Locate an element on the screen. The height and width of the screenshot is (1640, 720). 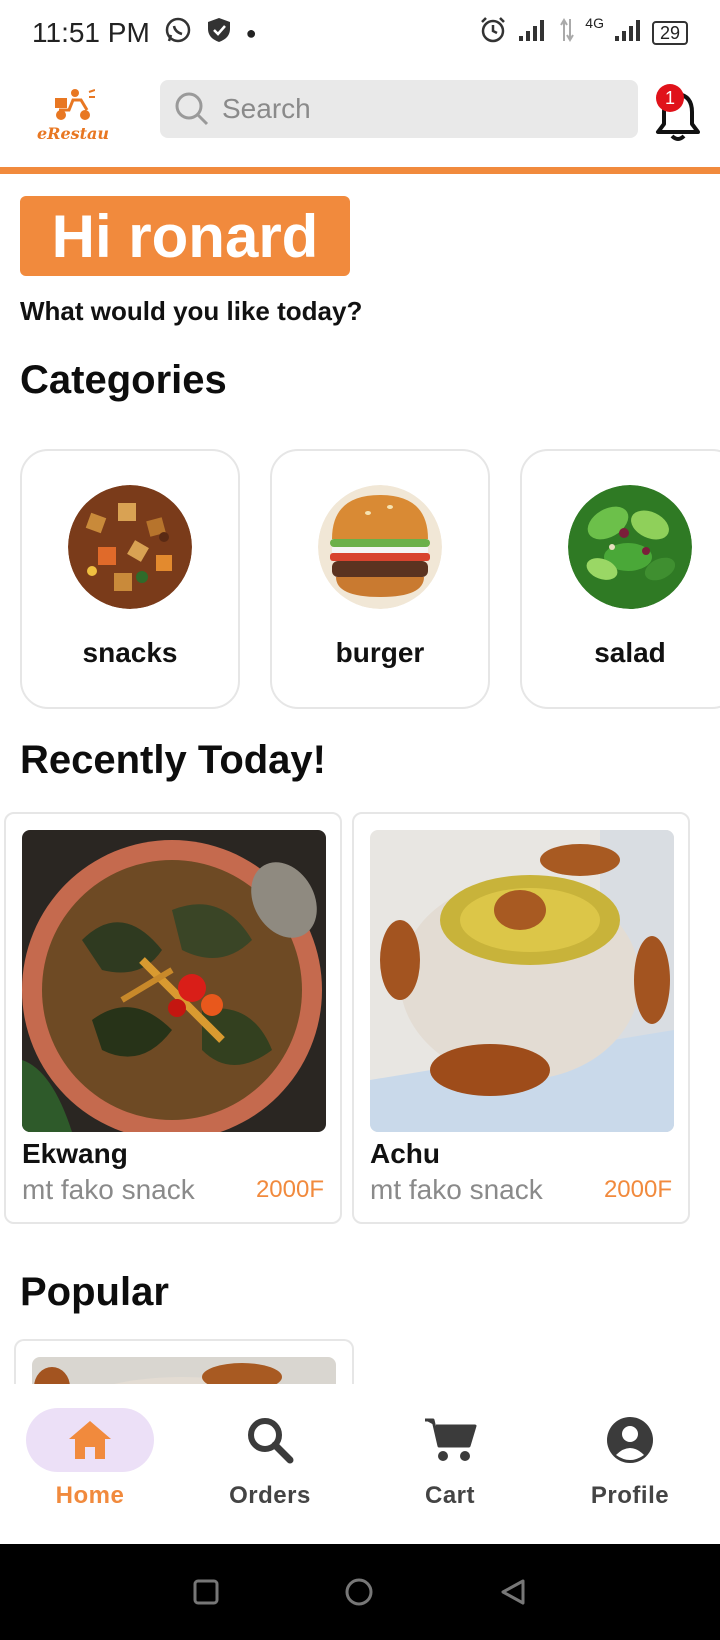
nav-label: Home is located at coordinates (90, 1495).